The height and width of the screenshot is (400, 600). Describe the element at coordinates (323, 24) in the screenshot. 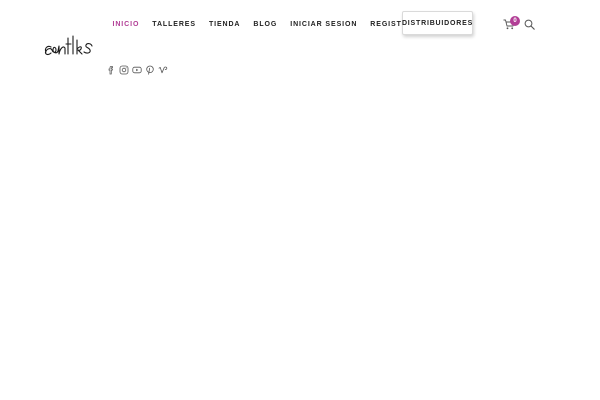

I see `nav-item-iniciar-sesion: INICIAR SESION` at that location.